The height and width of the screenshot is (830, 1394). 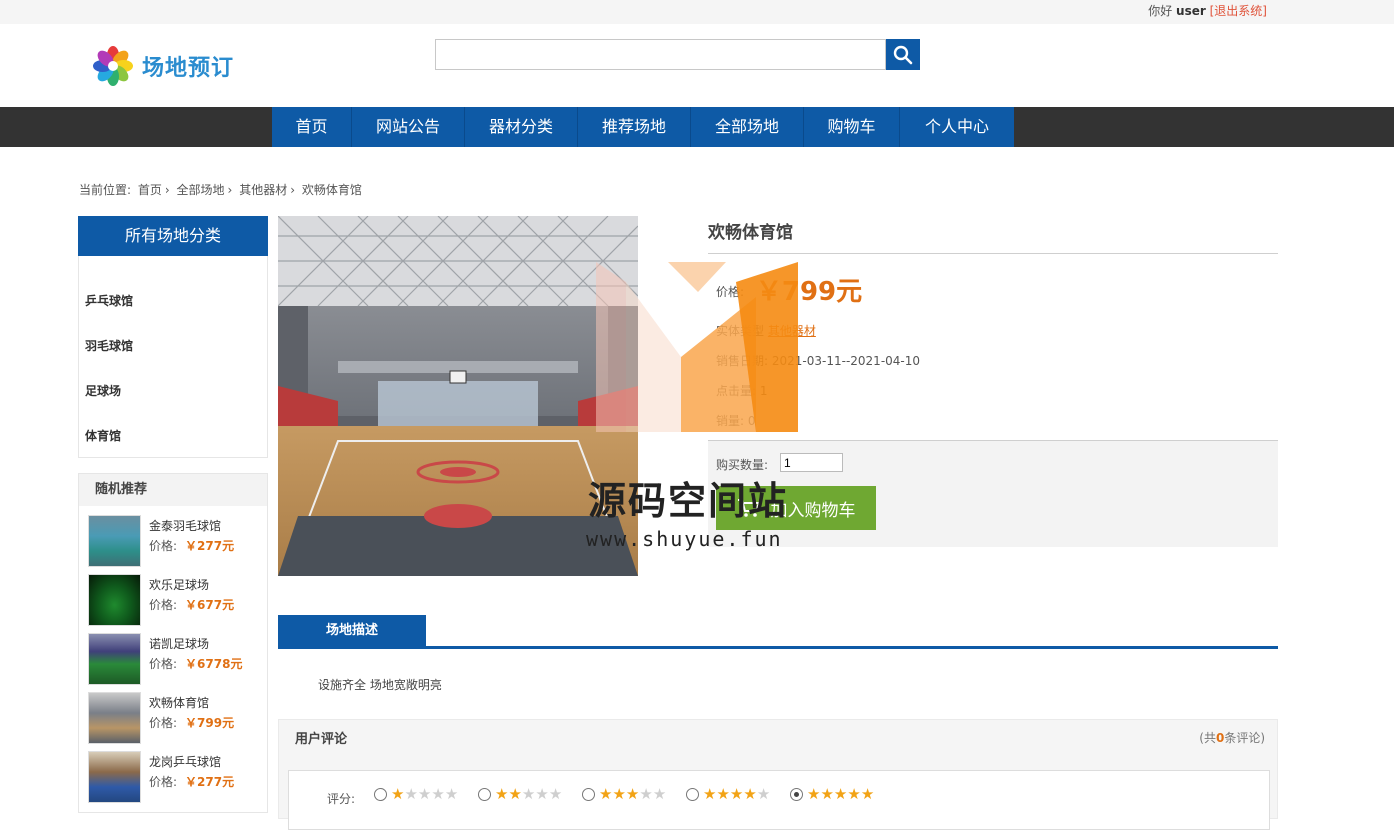 I want to click on logout-link: [退出系统], so click(x=1238, y=11).